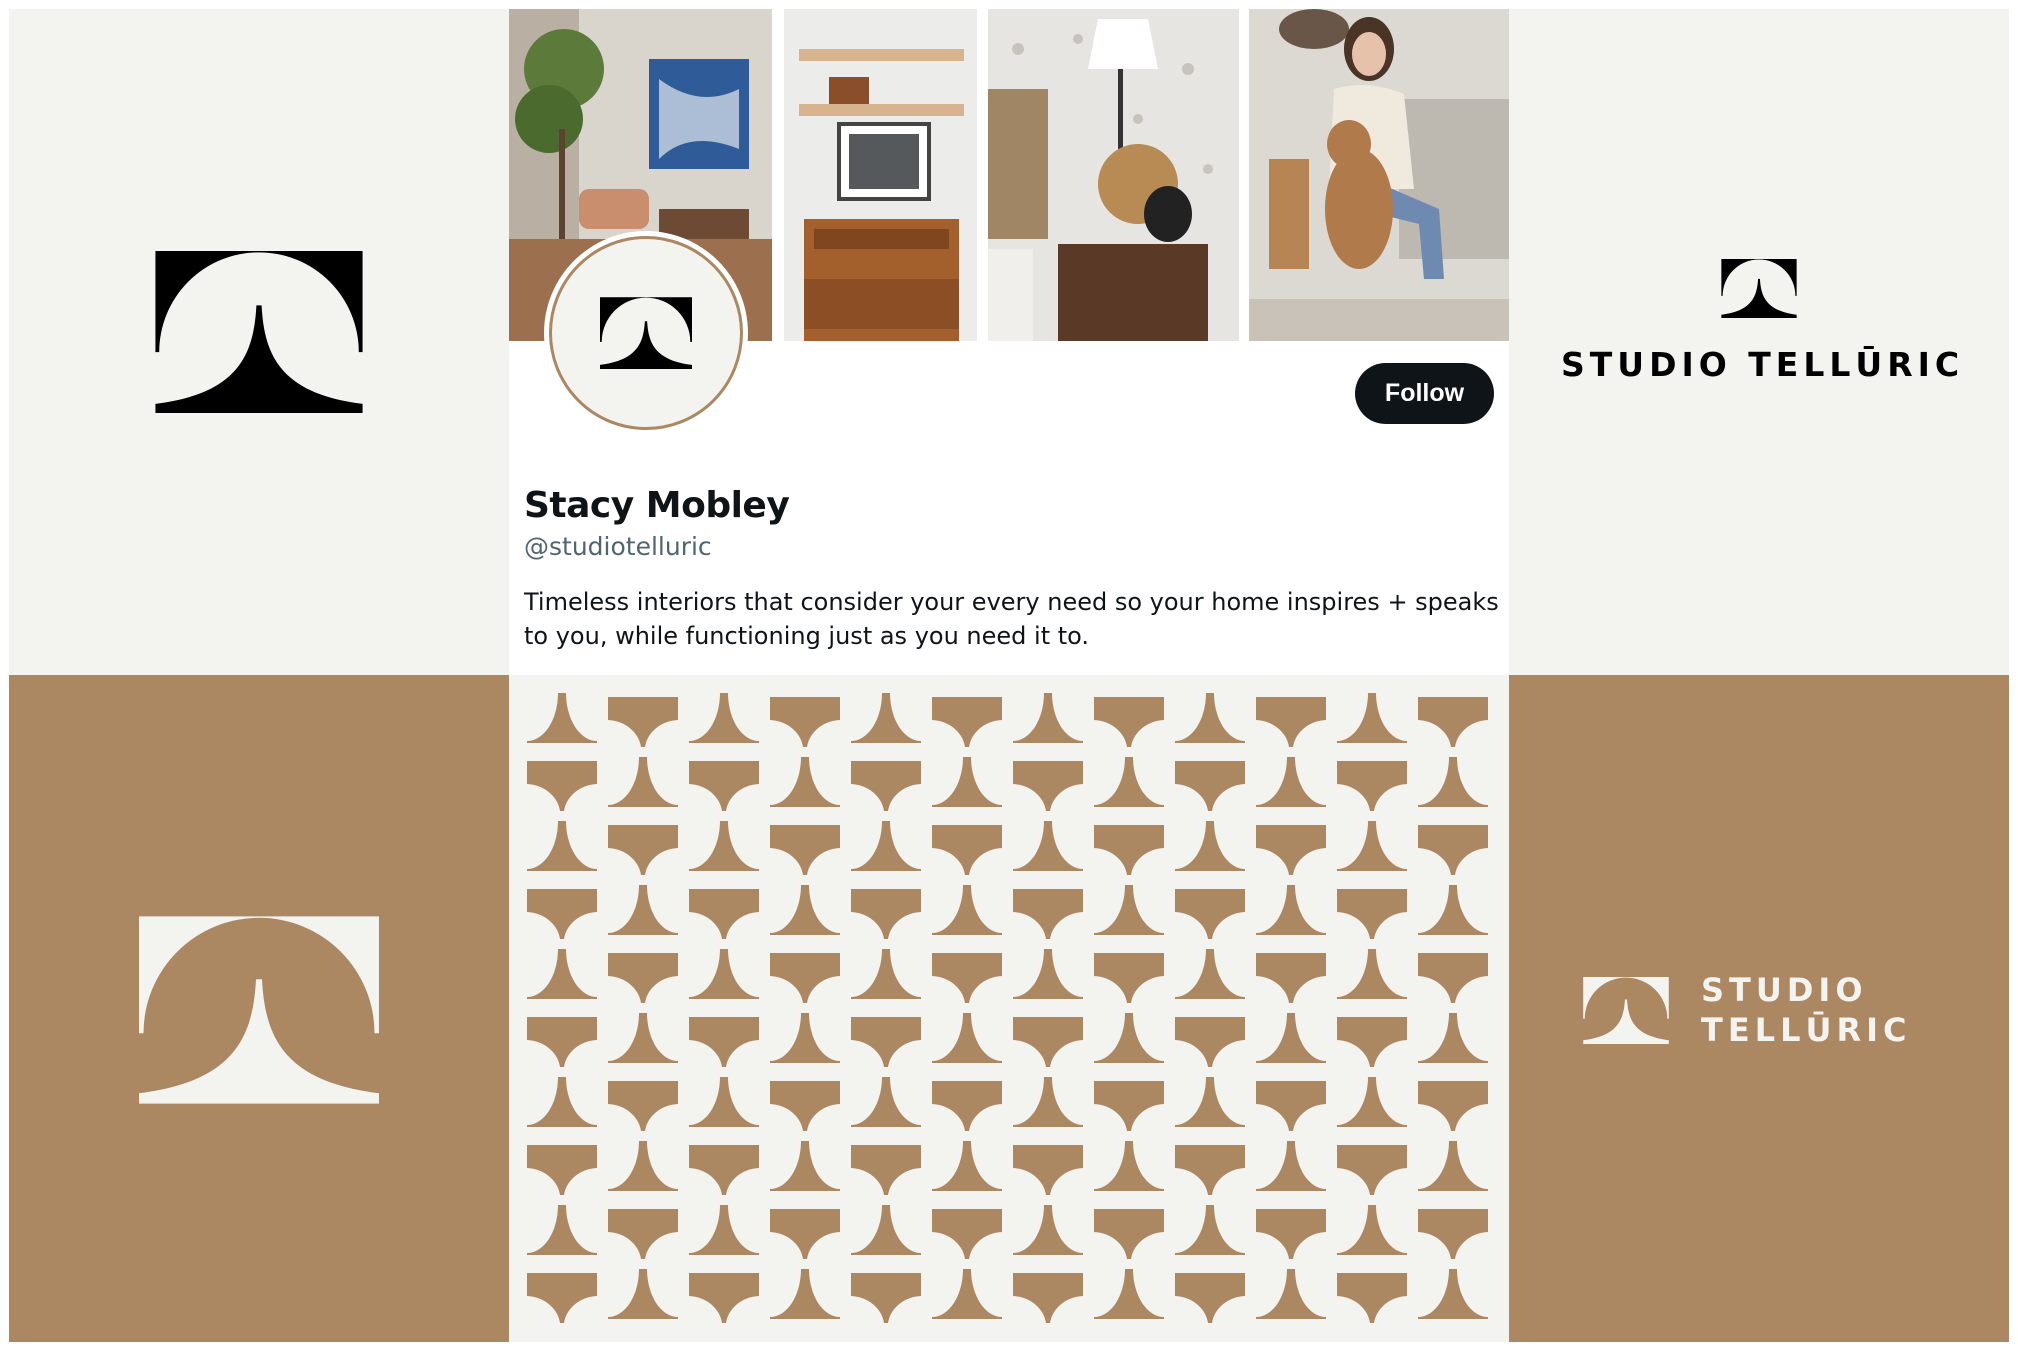 The image size is (2018, 1350). I want to click on profile-handle: @studiotelluric, so click(618, 546).